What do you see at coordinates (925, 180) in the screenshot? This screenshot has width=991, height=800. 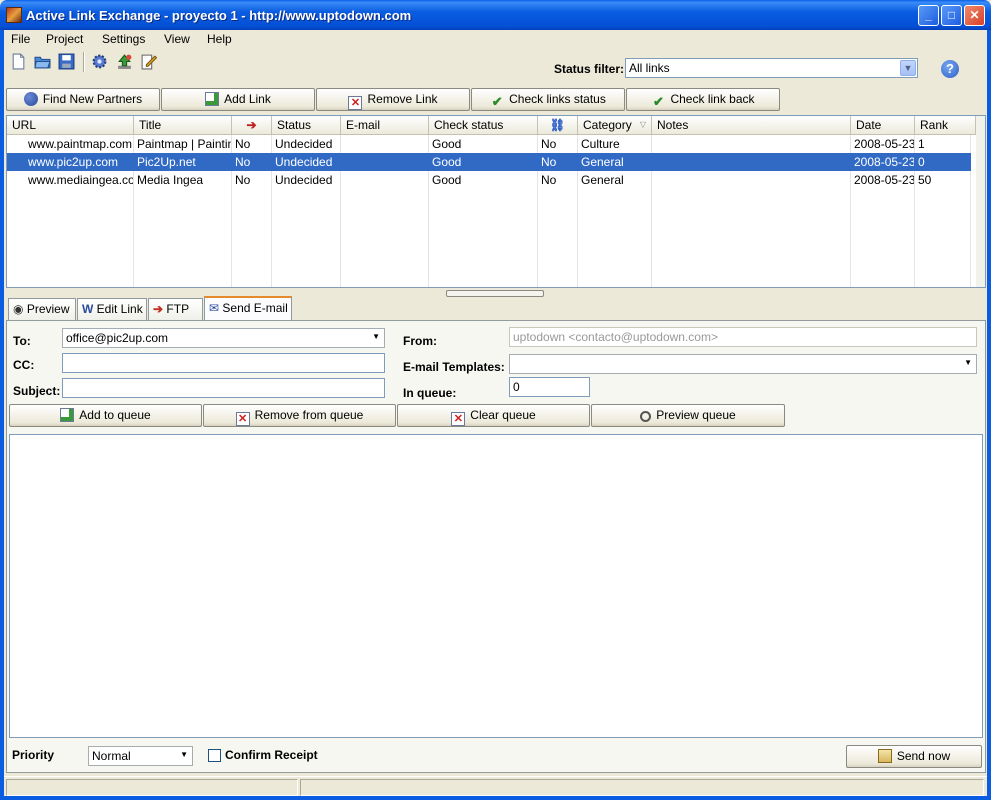 I see `cell-rank: 50` at bounding box center [925, 180].